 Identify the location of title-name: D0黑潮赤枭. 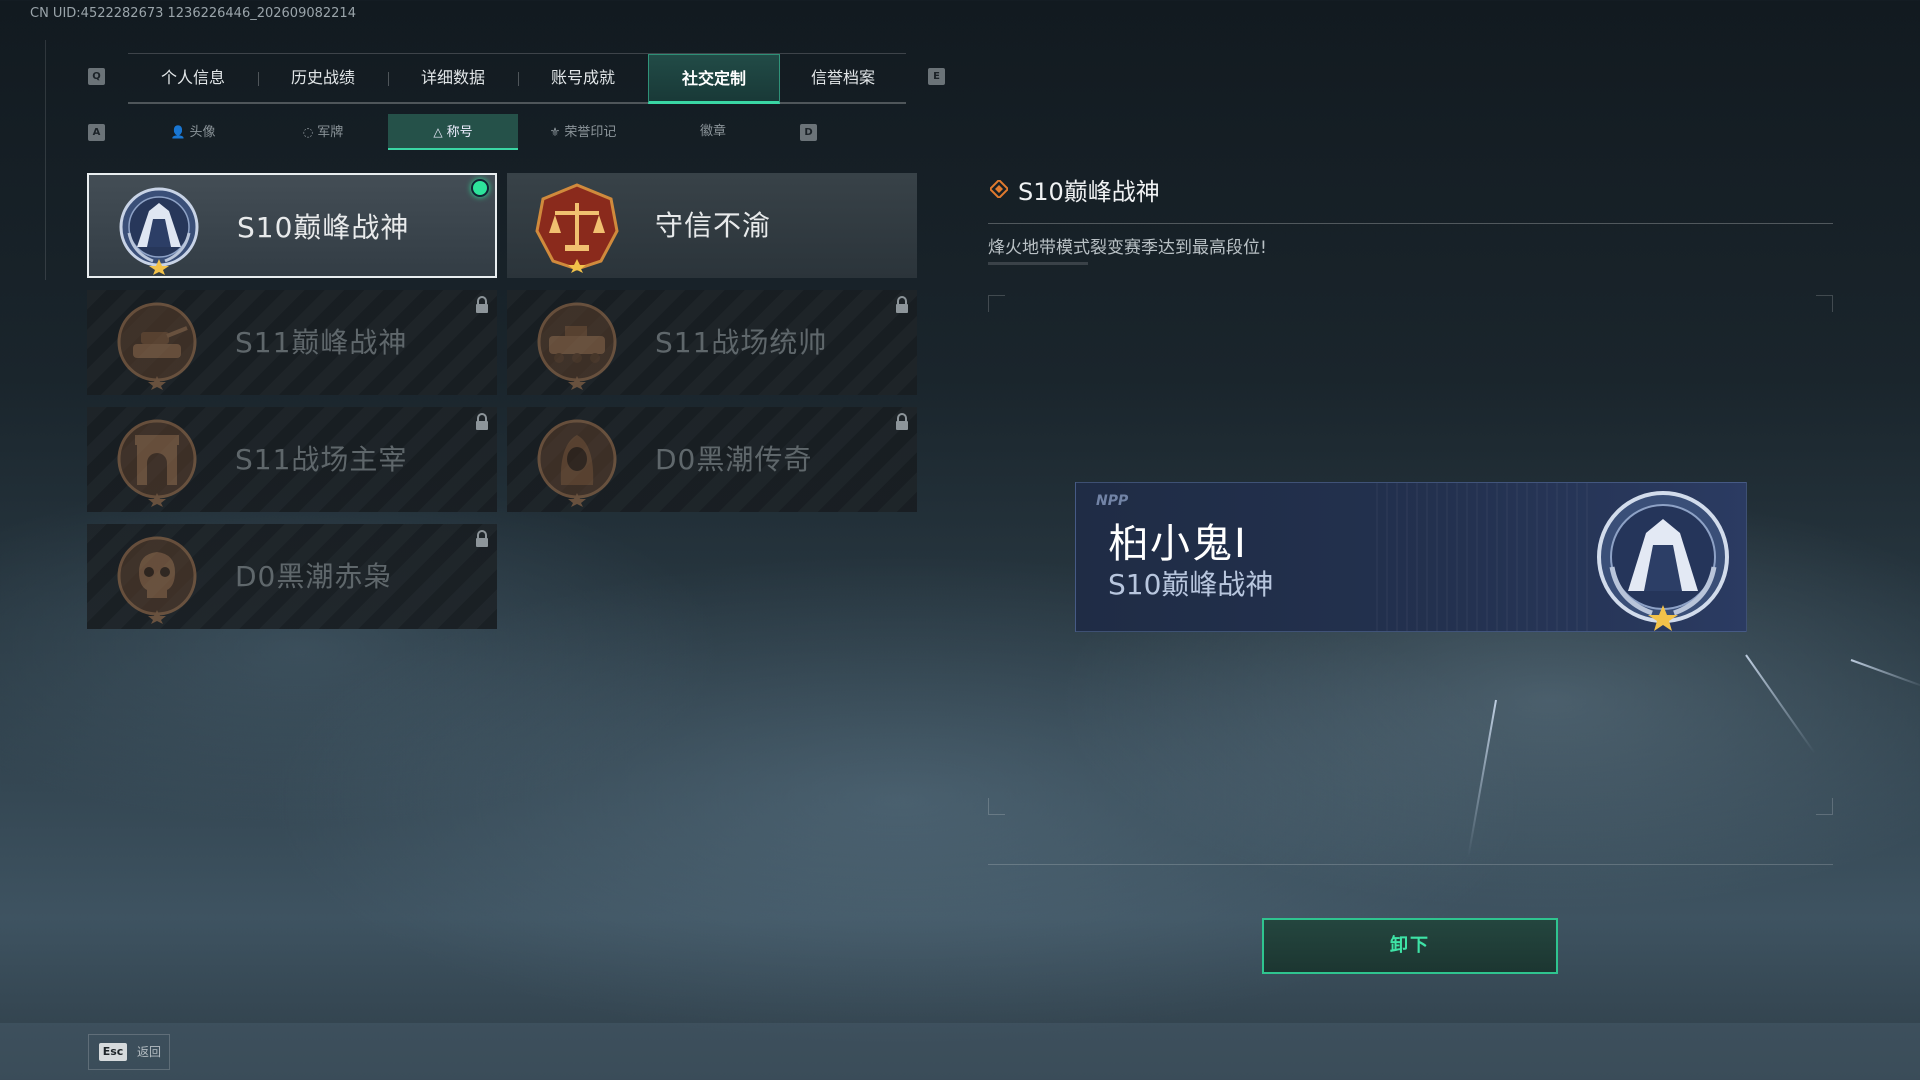
(314, 576).